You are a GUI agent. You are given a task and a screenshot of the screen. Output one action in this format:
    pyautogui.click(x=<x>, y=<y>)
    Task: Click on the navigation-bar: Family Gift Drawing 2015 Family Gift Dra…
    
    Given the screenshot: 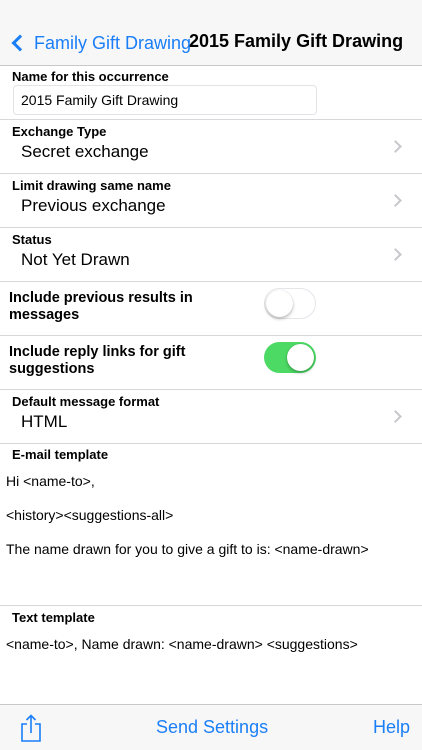 What is the action you would take?
    pyautogui.click(x=211, y=33)
    